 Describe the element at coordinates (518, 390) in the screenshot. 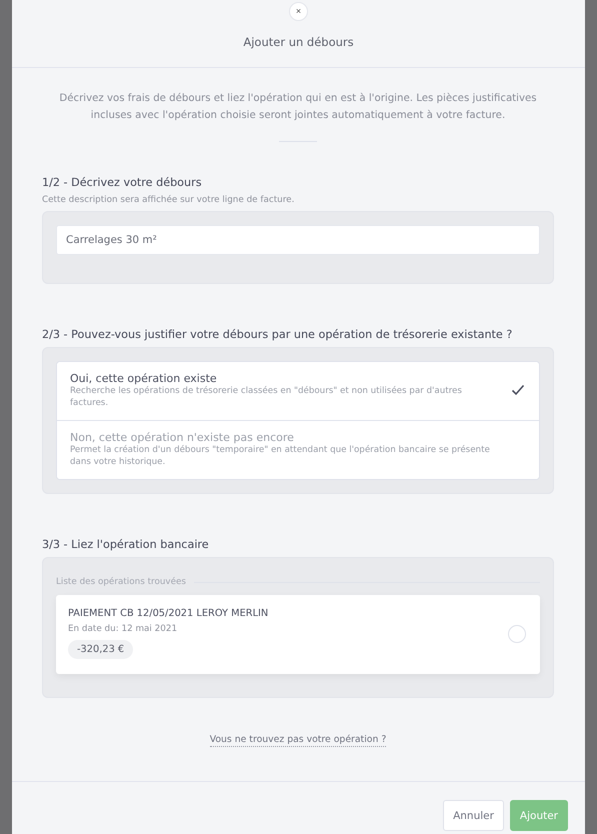

I see `check-icon` at that location.